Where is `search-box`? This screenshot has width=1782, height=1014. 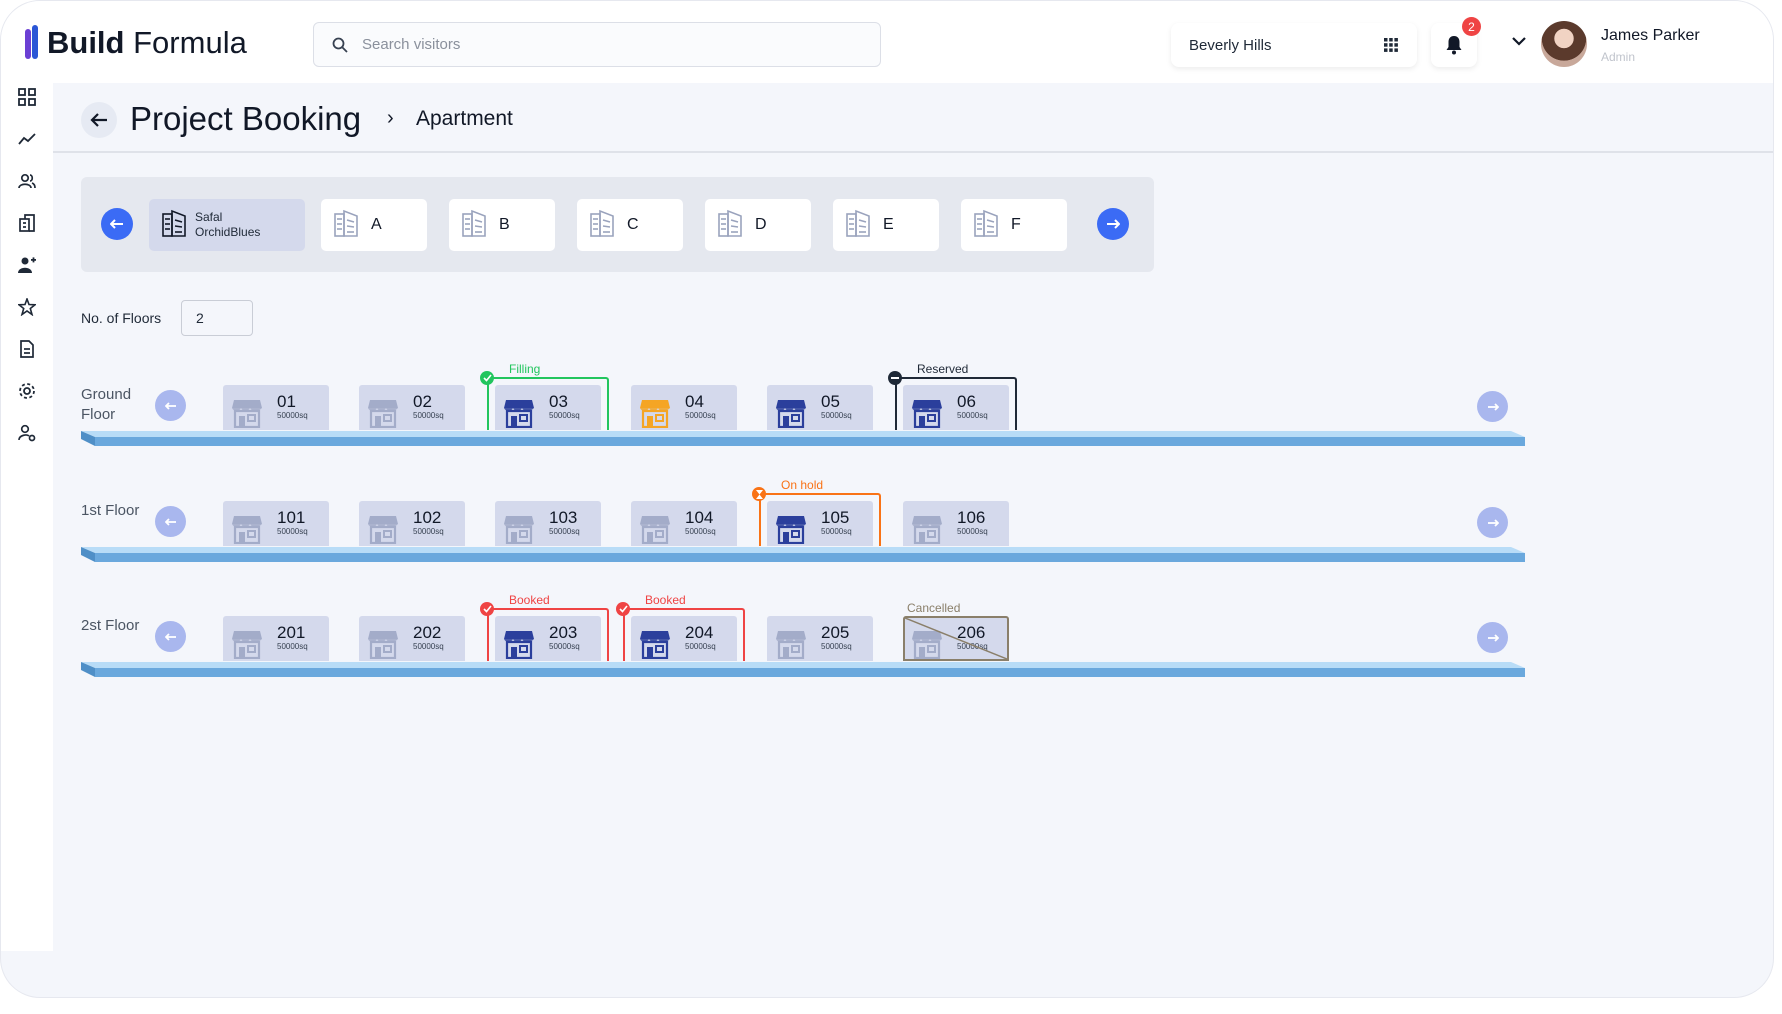 search-box is located at coordinates (597, 44).